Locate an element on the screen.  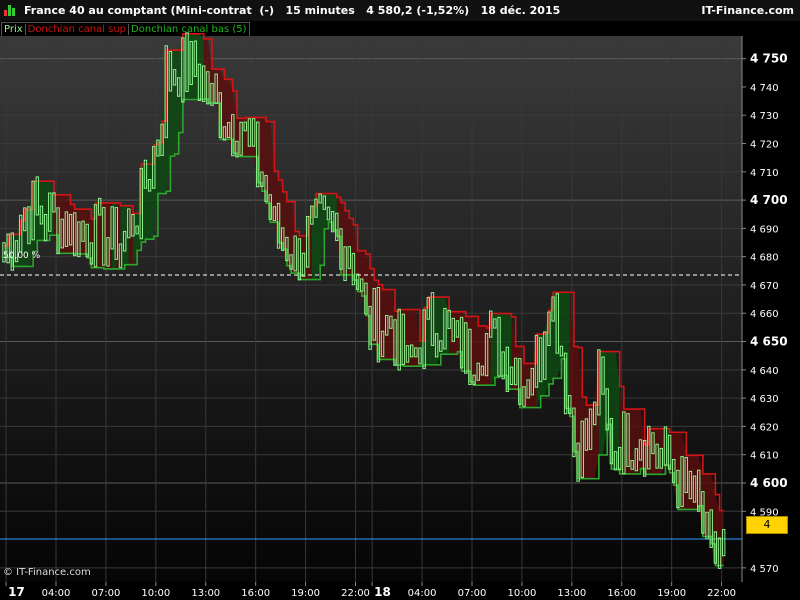
ytick-label: 4 610 is located at coordinates (764, 456).